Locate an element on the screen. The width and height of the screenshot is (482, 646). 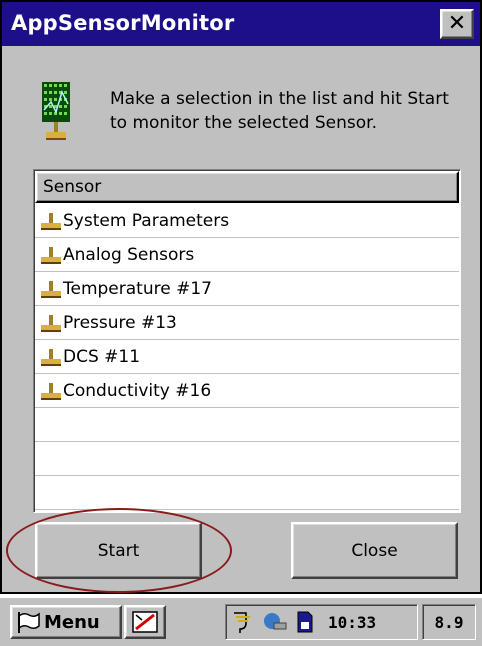
start-menu-button: Menu is located at coordinates (66, 622).